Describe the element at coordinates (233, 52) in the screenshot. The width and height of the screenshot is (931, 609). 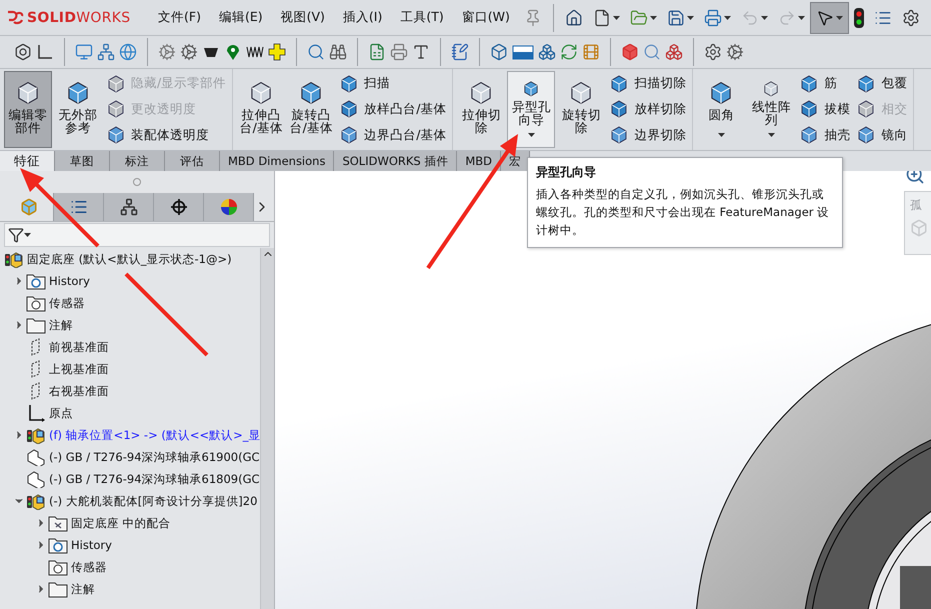
I see `pin-marker-icon` at that location.